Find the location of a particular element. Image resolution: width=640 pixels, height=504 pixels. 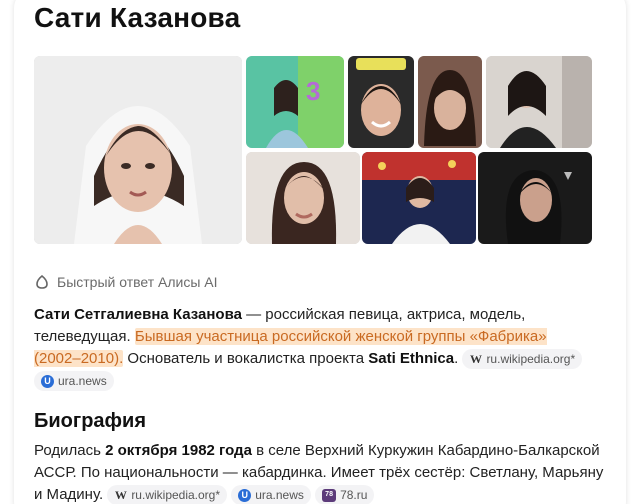

78ru-icon: 78 is located at coordinates (329, 495).